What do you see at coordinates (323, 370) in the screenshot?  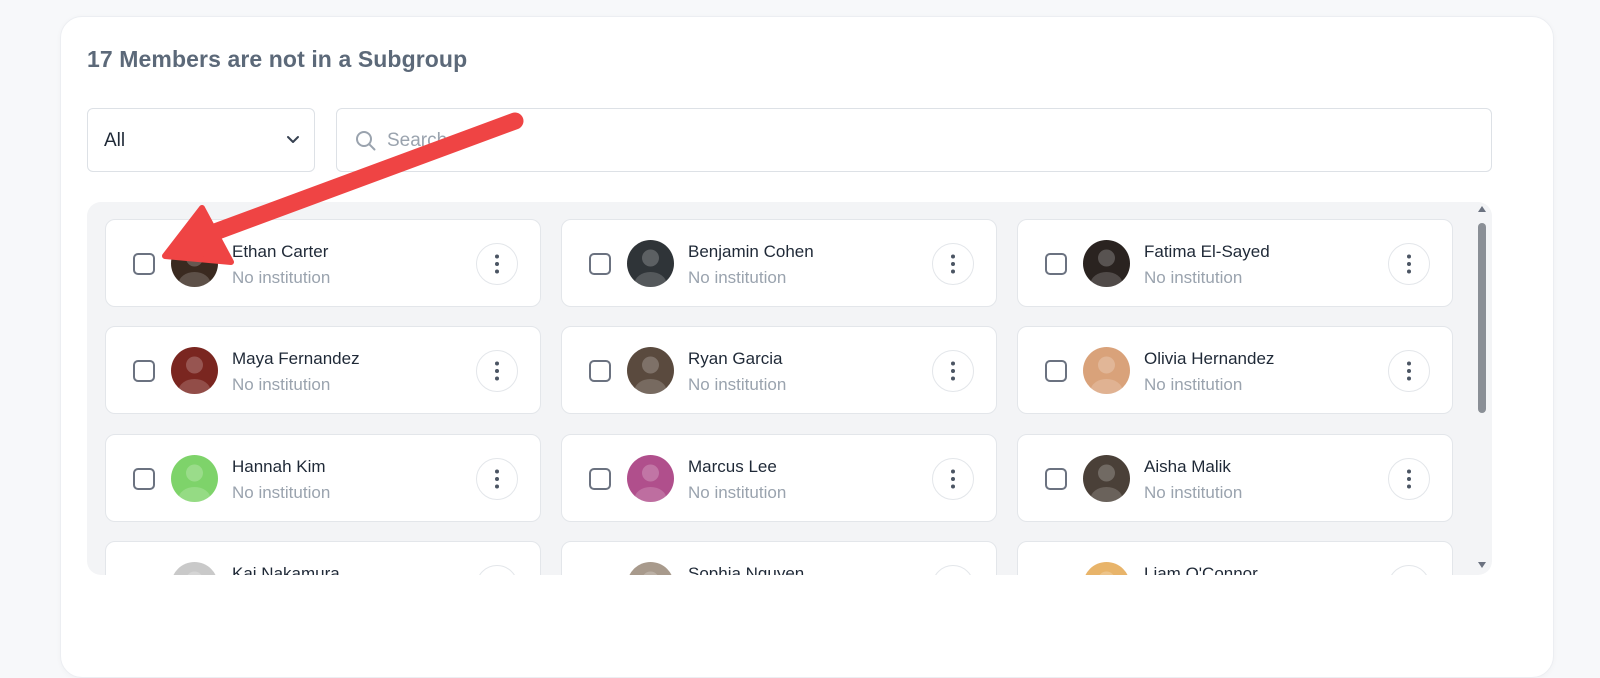 I see `member-card: Maya Fernandez No institution` at bounding box center [323, 370].